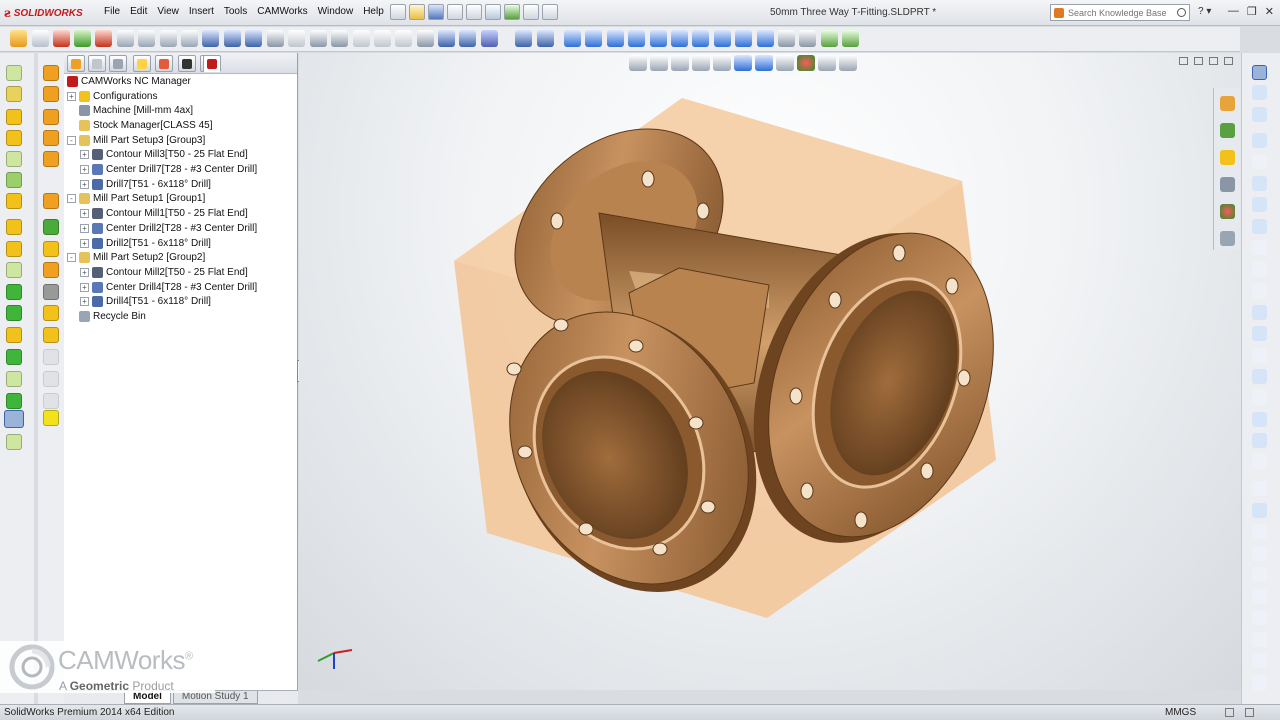 Image resolution: width=1280 pixels, height=720 pixels. I want to click on help-topics-icon, so click(446, 38).